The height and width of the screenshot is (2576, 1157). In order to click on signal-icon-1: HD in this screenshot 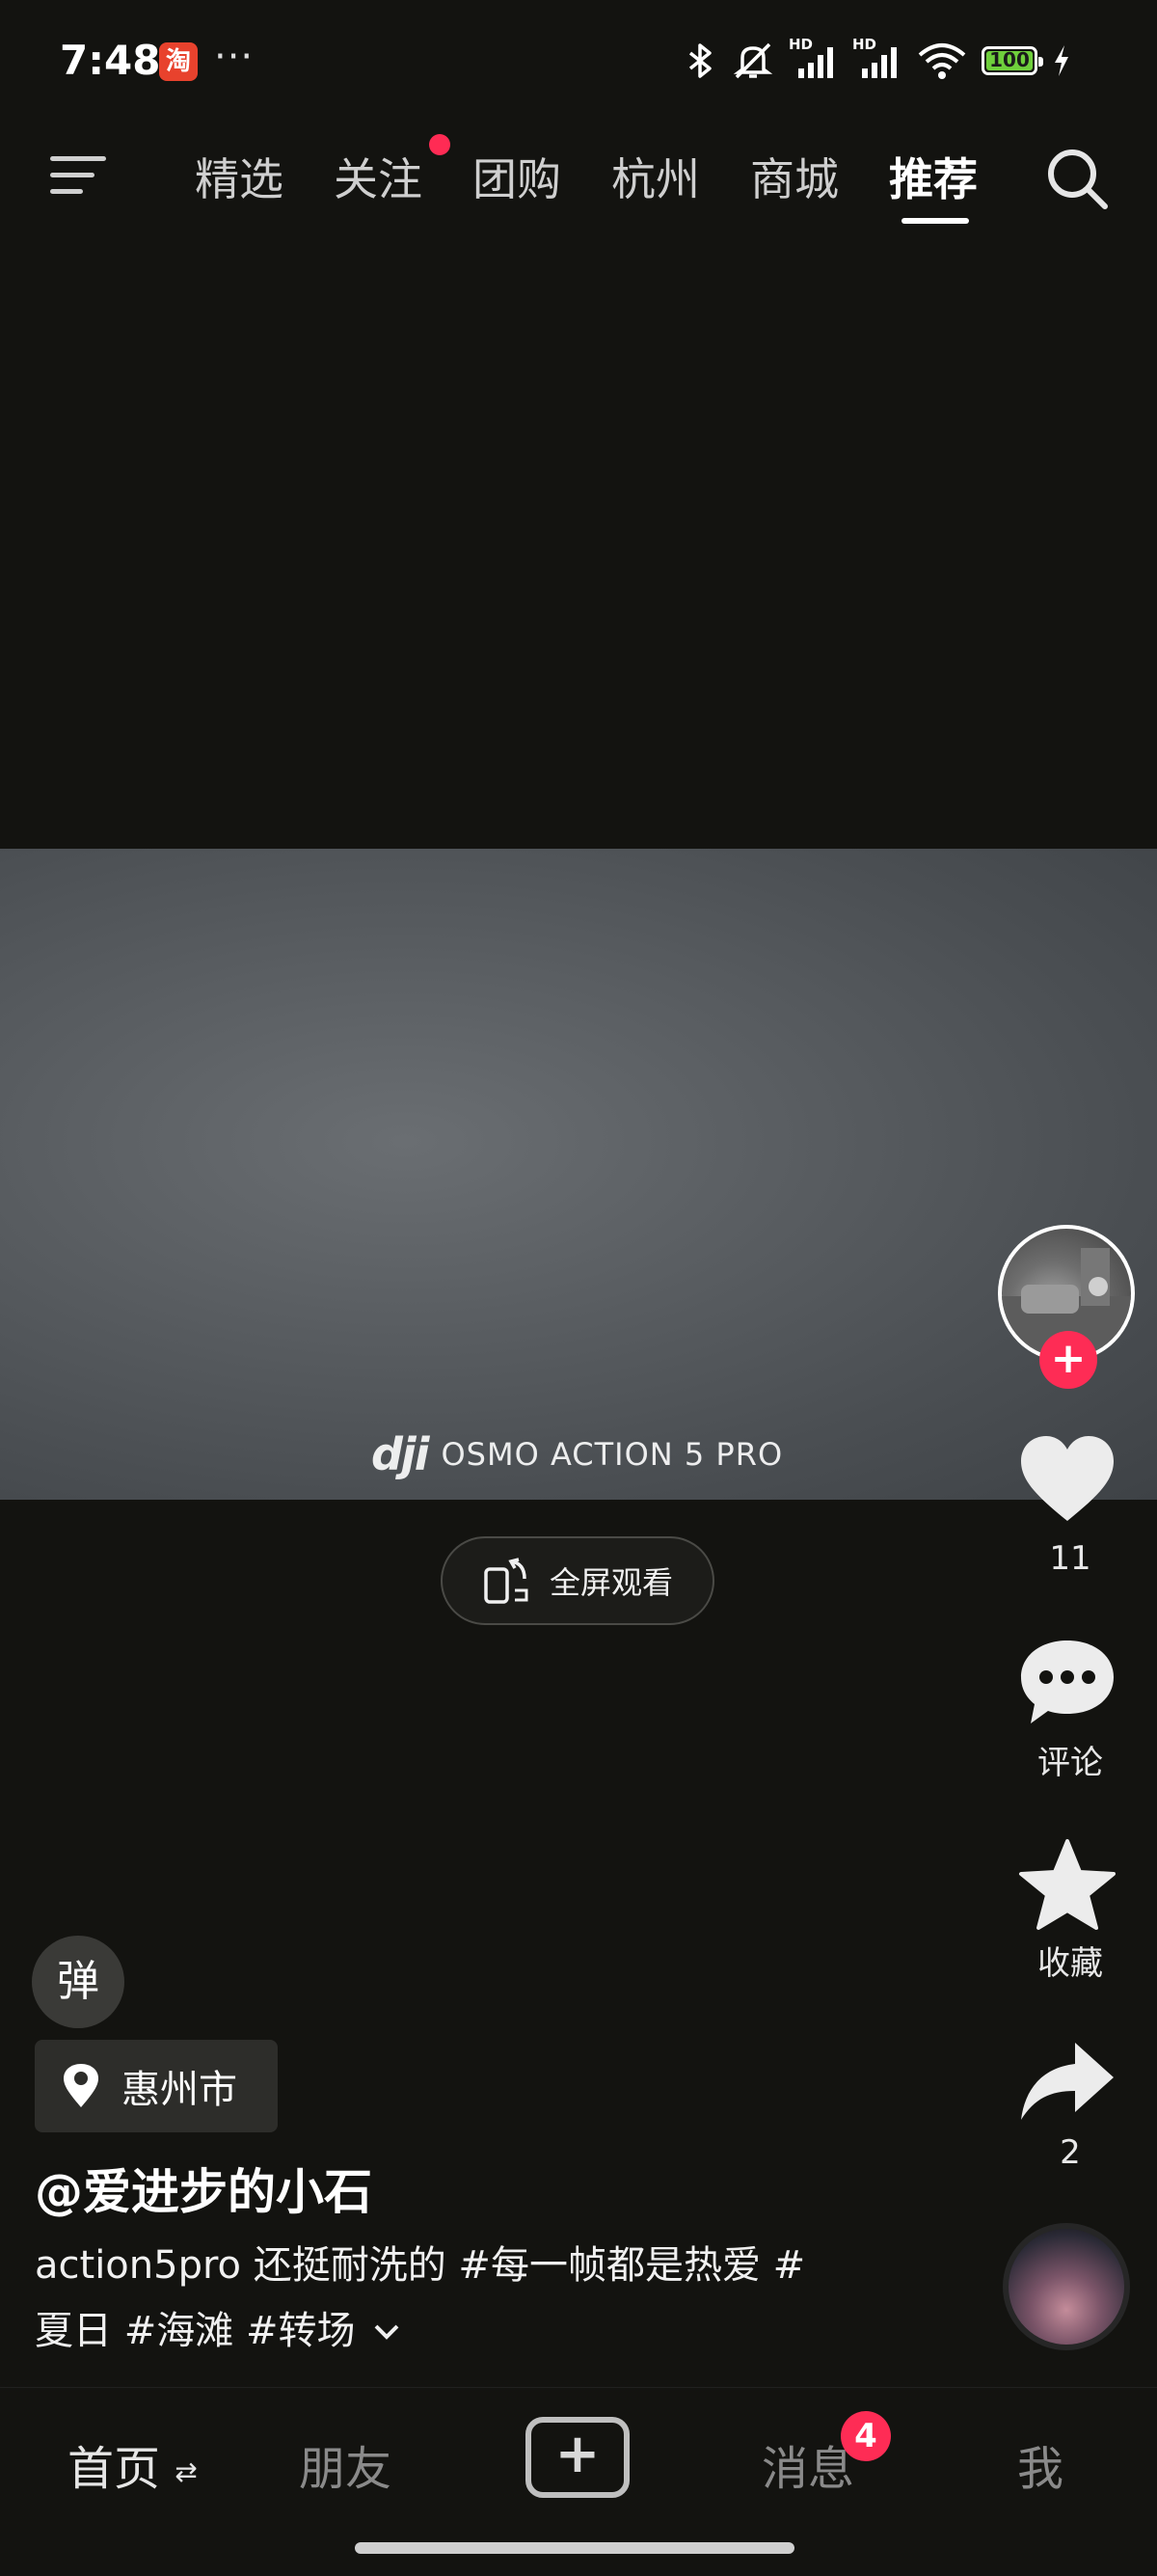, I will do `click(814, 58)`.